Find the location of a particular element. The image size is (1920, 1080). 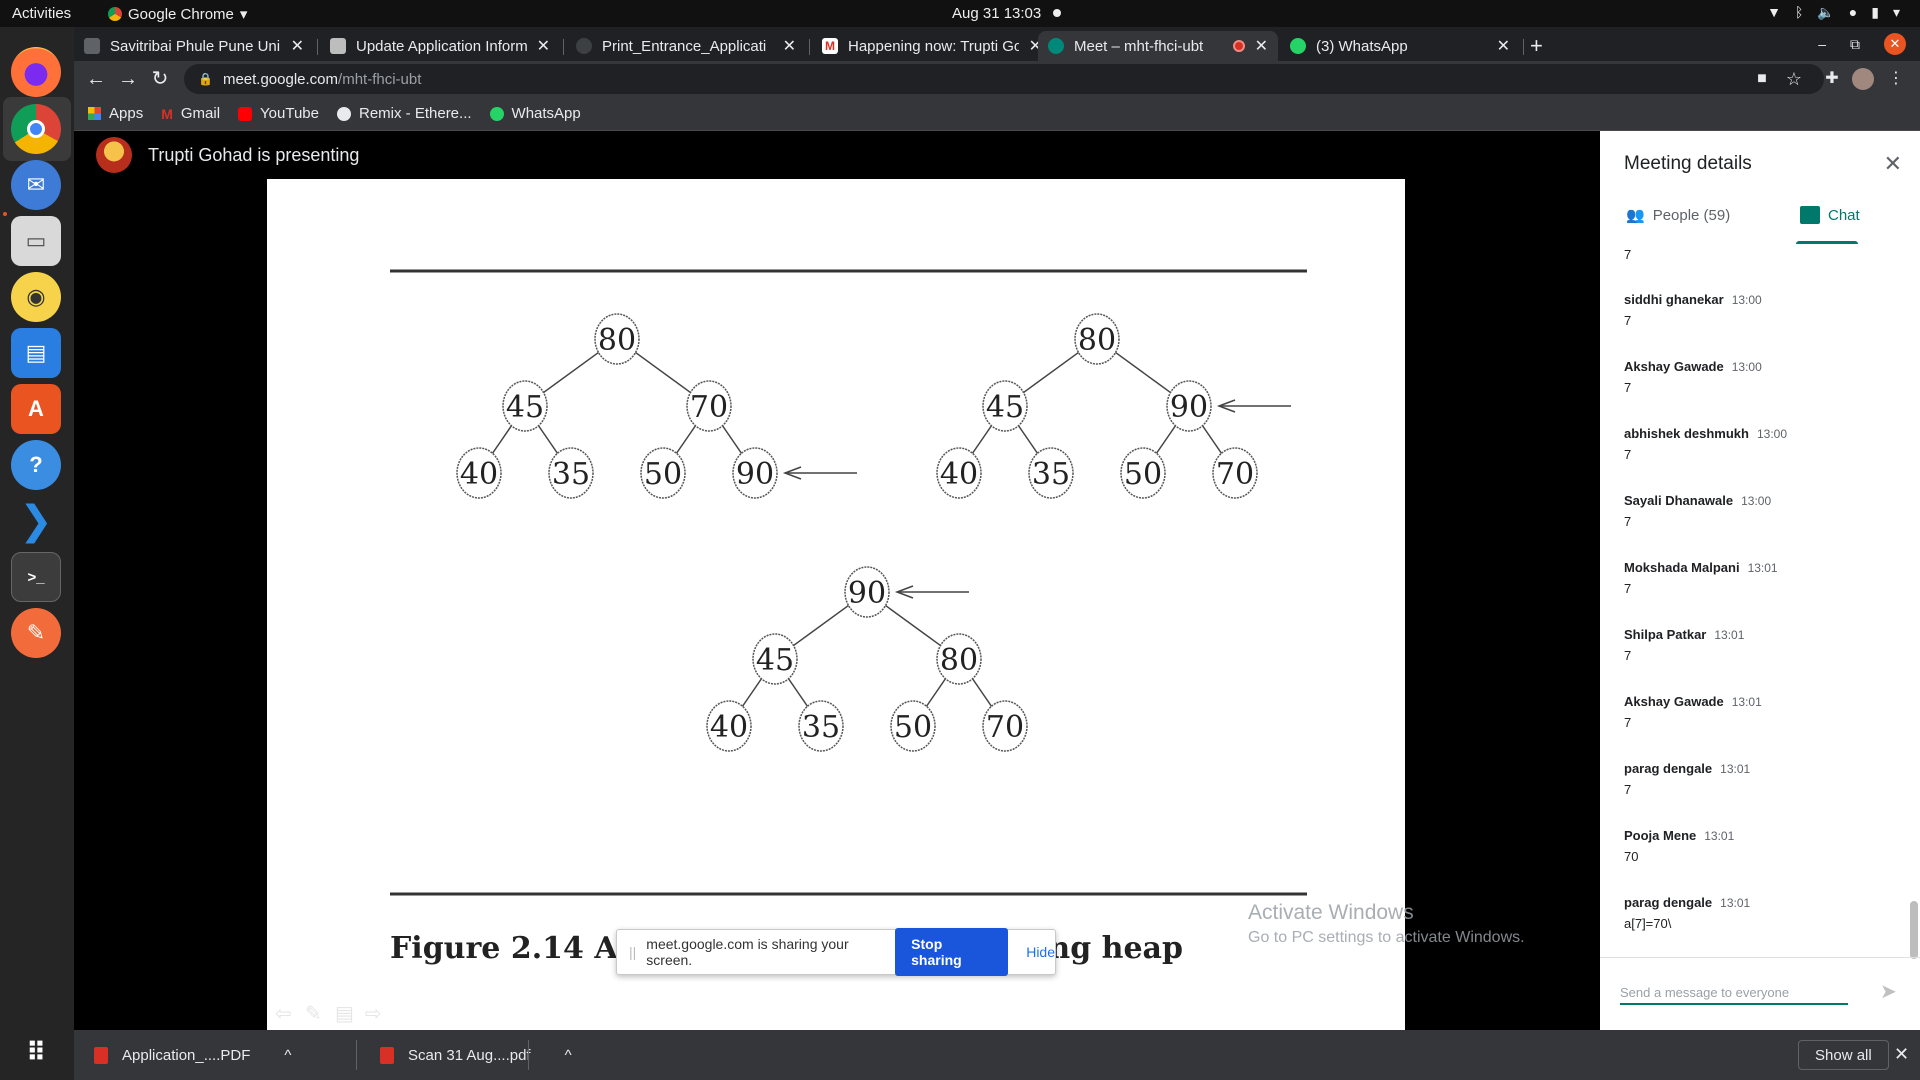

sender-name: Pooja Mene is located at coordinates (1660, 835).